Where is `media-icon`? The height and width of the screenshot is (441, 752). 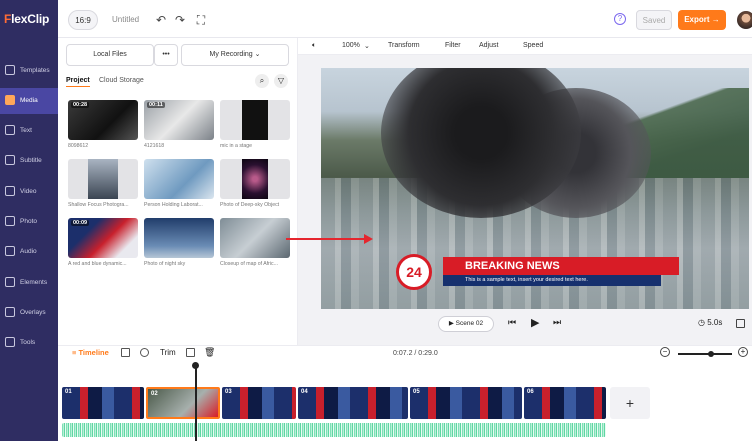 media-icon is located at coordinates (10, 100).